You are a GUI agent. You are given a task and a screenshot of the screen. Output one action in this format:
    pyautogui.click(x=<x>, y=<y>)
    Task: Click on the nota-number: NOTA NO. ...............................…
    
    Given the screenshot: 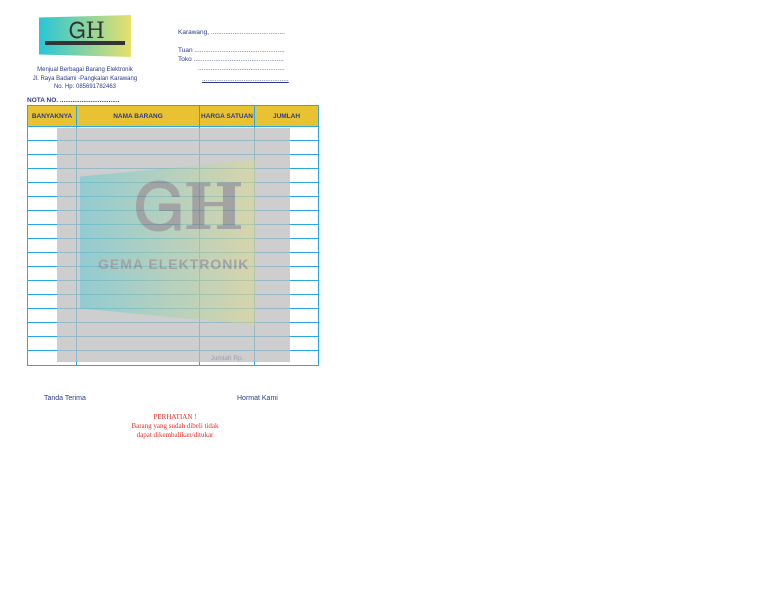 What is the action you would take?
    pyautogui.click(x=73, y=100)
    